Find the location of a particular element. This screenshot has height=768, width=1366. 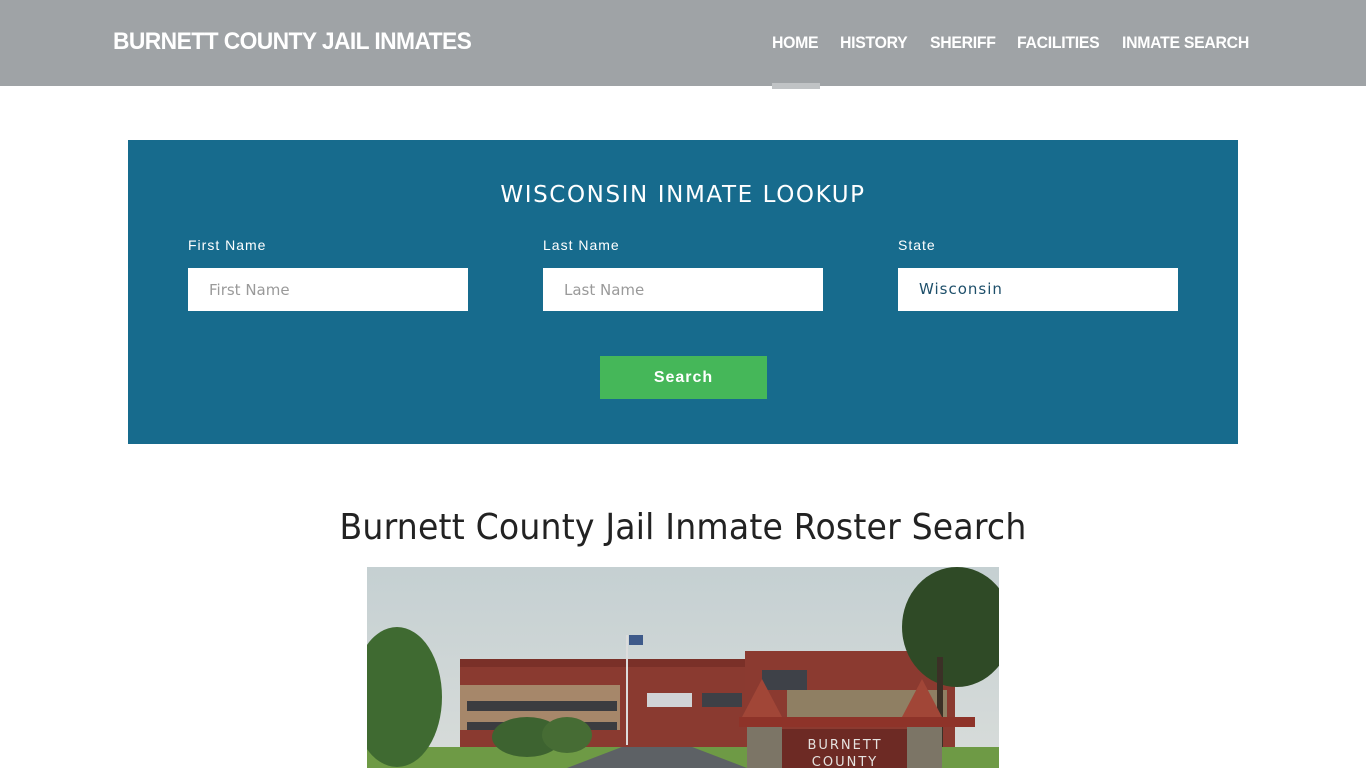

jail-building-photo: BURNETT COUNTY is located at coordinates (683, 667).